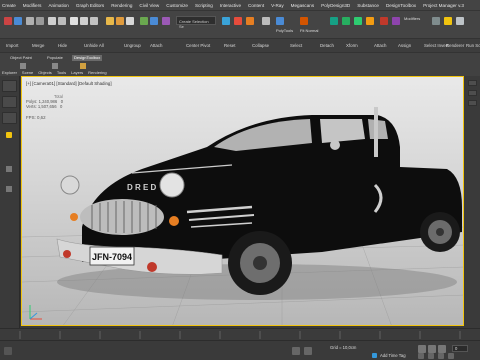 The height and width of the screenshot is (360, 480). What do you see at coordinates (8, 21) in the screenshot?
I see `undo-icon` at bounding box center [8, 21].